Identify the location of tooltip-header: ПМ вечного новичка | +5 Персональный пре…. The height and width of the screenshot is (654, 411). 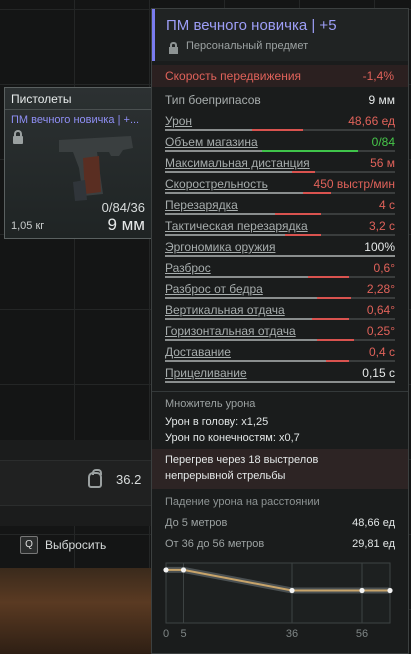
(280, 35).